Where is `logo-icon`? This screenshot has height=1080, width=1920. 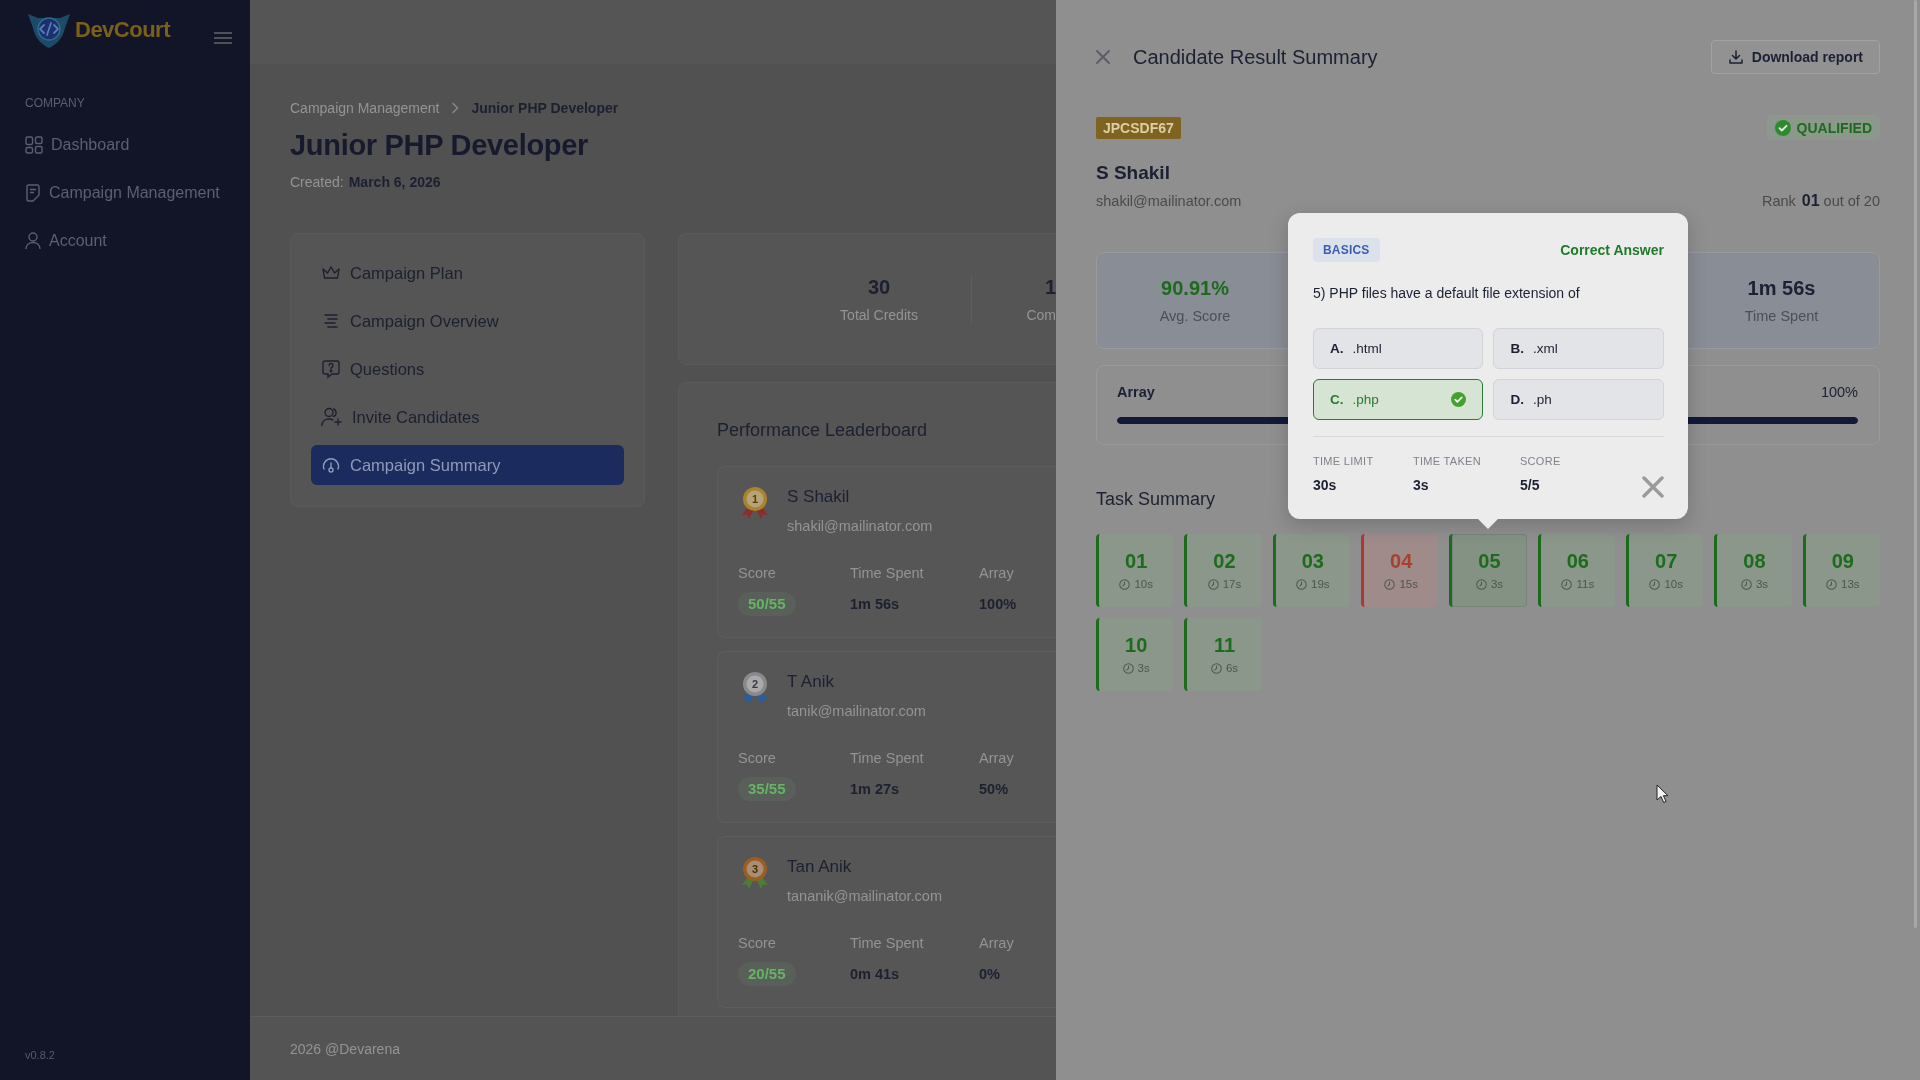 logo-icon is located at coordinates (49, 30).